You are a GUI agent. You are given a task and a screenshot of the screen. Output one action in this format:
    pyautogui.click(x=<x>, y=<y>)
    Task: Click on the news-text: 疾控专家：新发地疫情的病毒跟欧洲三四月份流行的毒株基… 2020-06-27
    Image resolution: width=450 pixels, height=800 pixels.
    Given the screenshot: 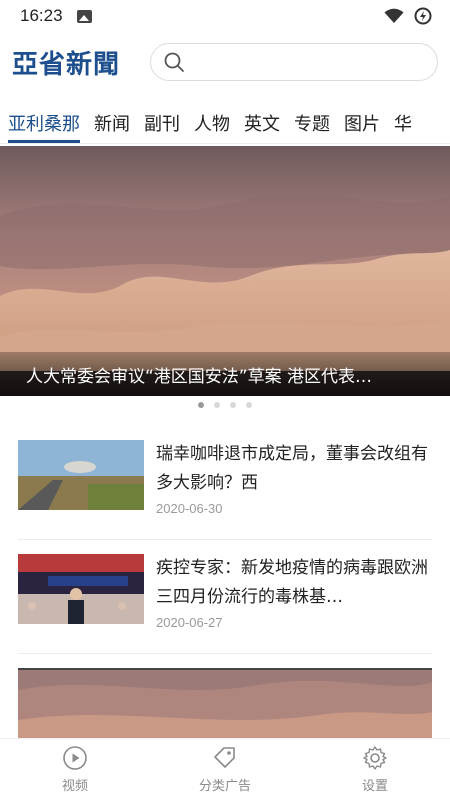 What is the action you would take?
    pyautogui.click(x=294, y=603)
    